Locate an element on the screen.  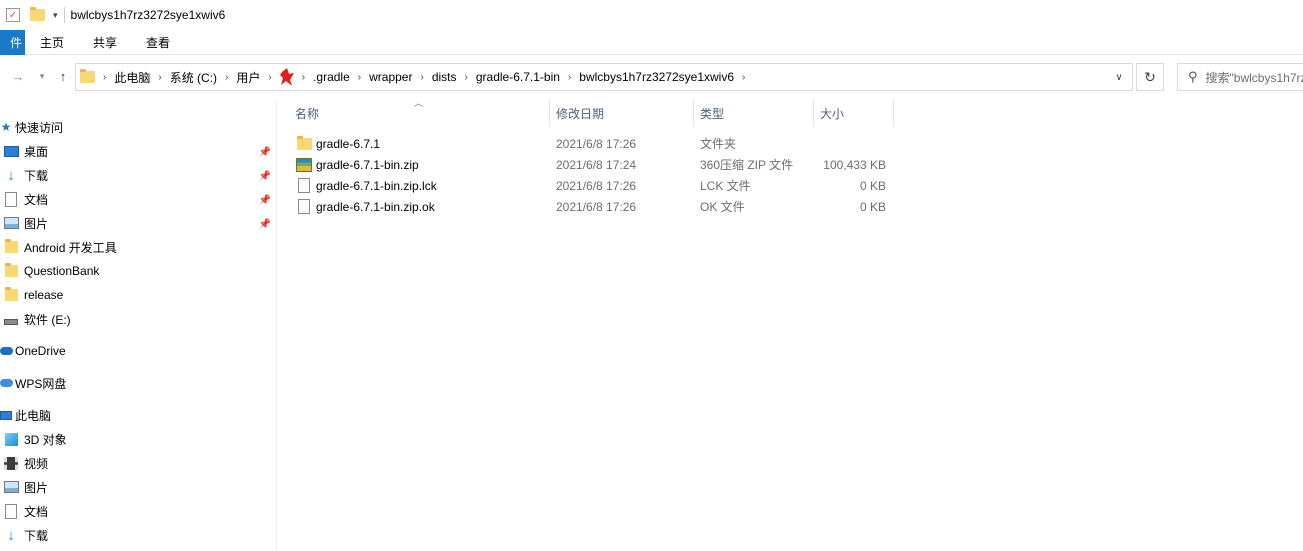
crumb-this-pc: 此电脑 is located at coordinates (132, 77).